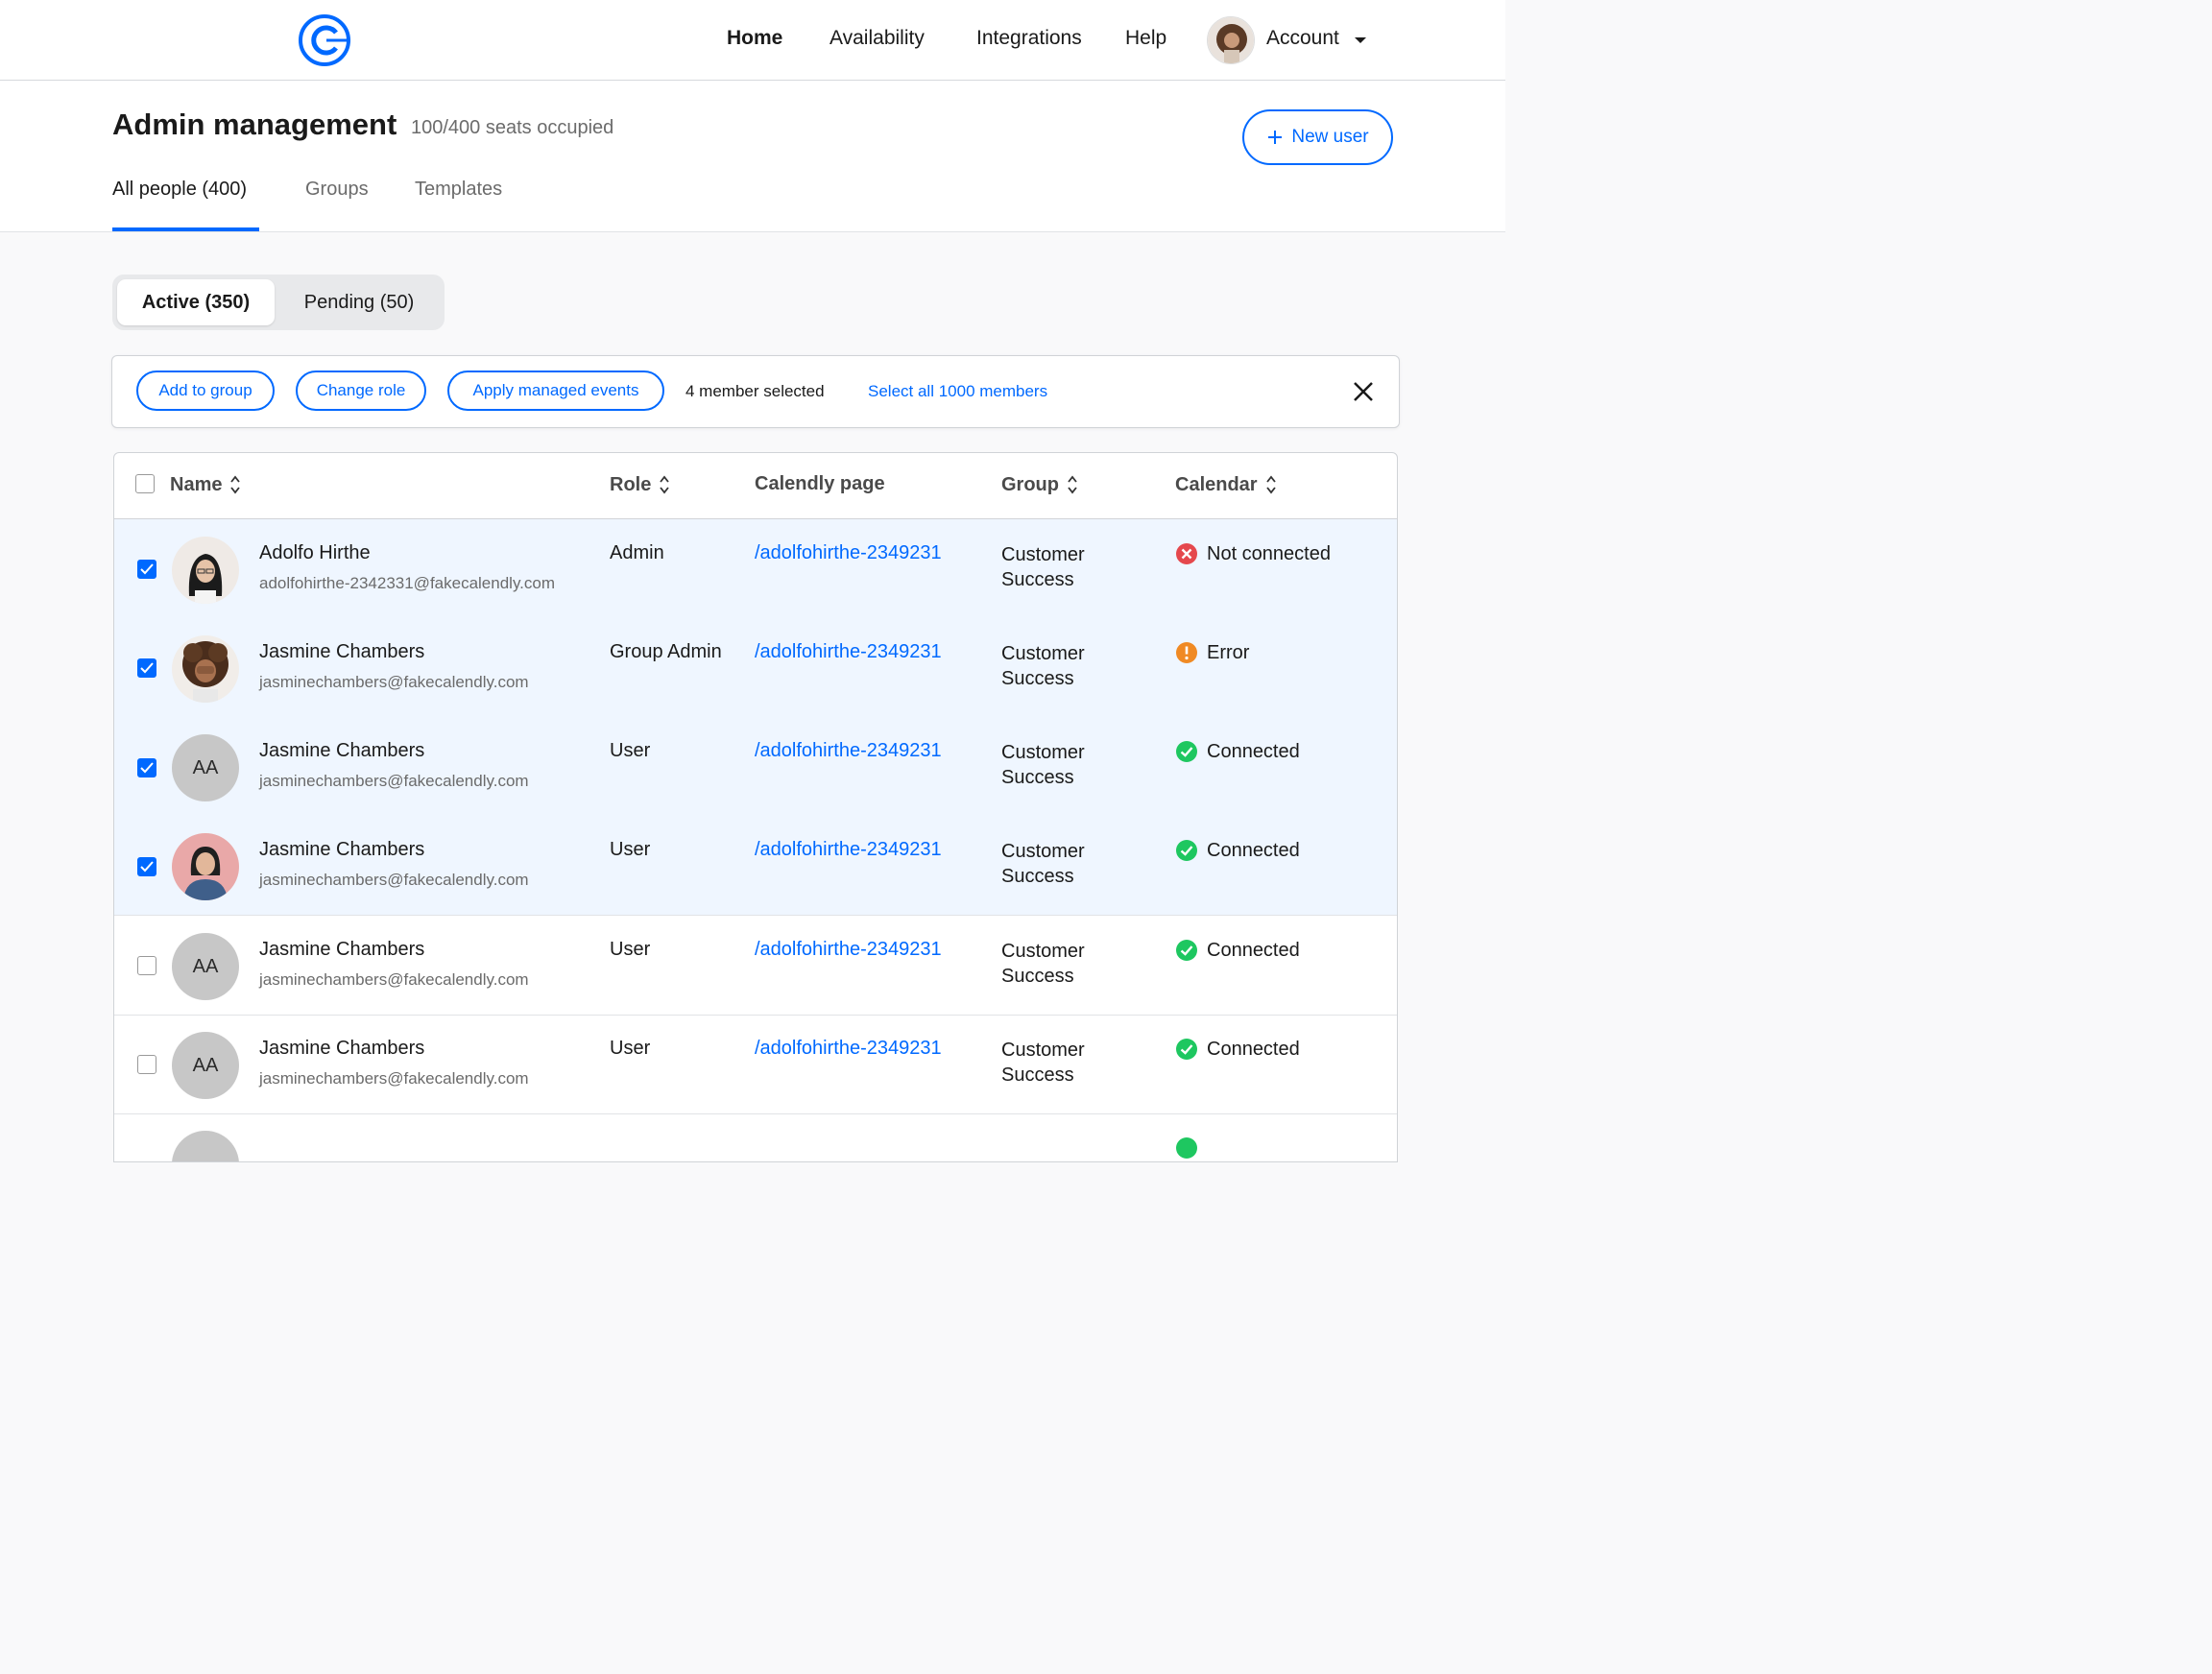 The width and height of the screenshot is (2212, 1674). I want to click on nav-integrations: Integrations, so click(1029, 38).